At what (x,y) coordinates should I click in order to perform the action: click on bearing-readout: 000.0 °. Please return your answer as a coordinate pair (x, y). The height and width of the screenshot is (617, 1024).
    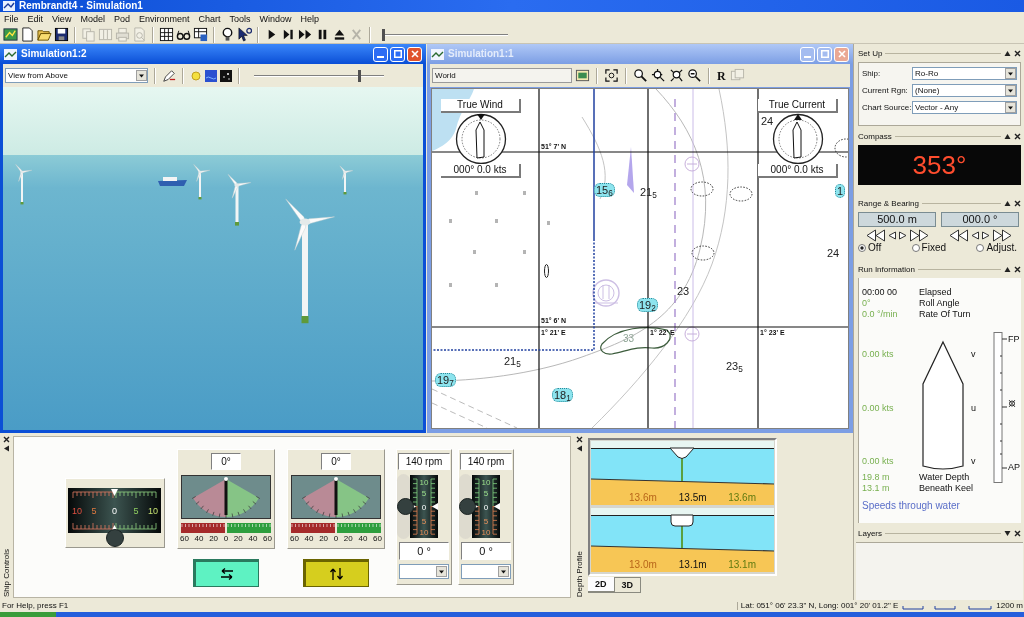
    Looking at the image, I should click on (980, 219).